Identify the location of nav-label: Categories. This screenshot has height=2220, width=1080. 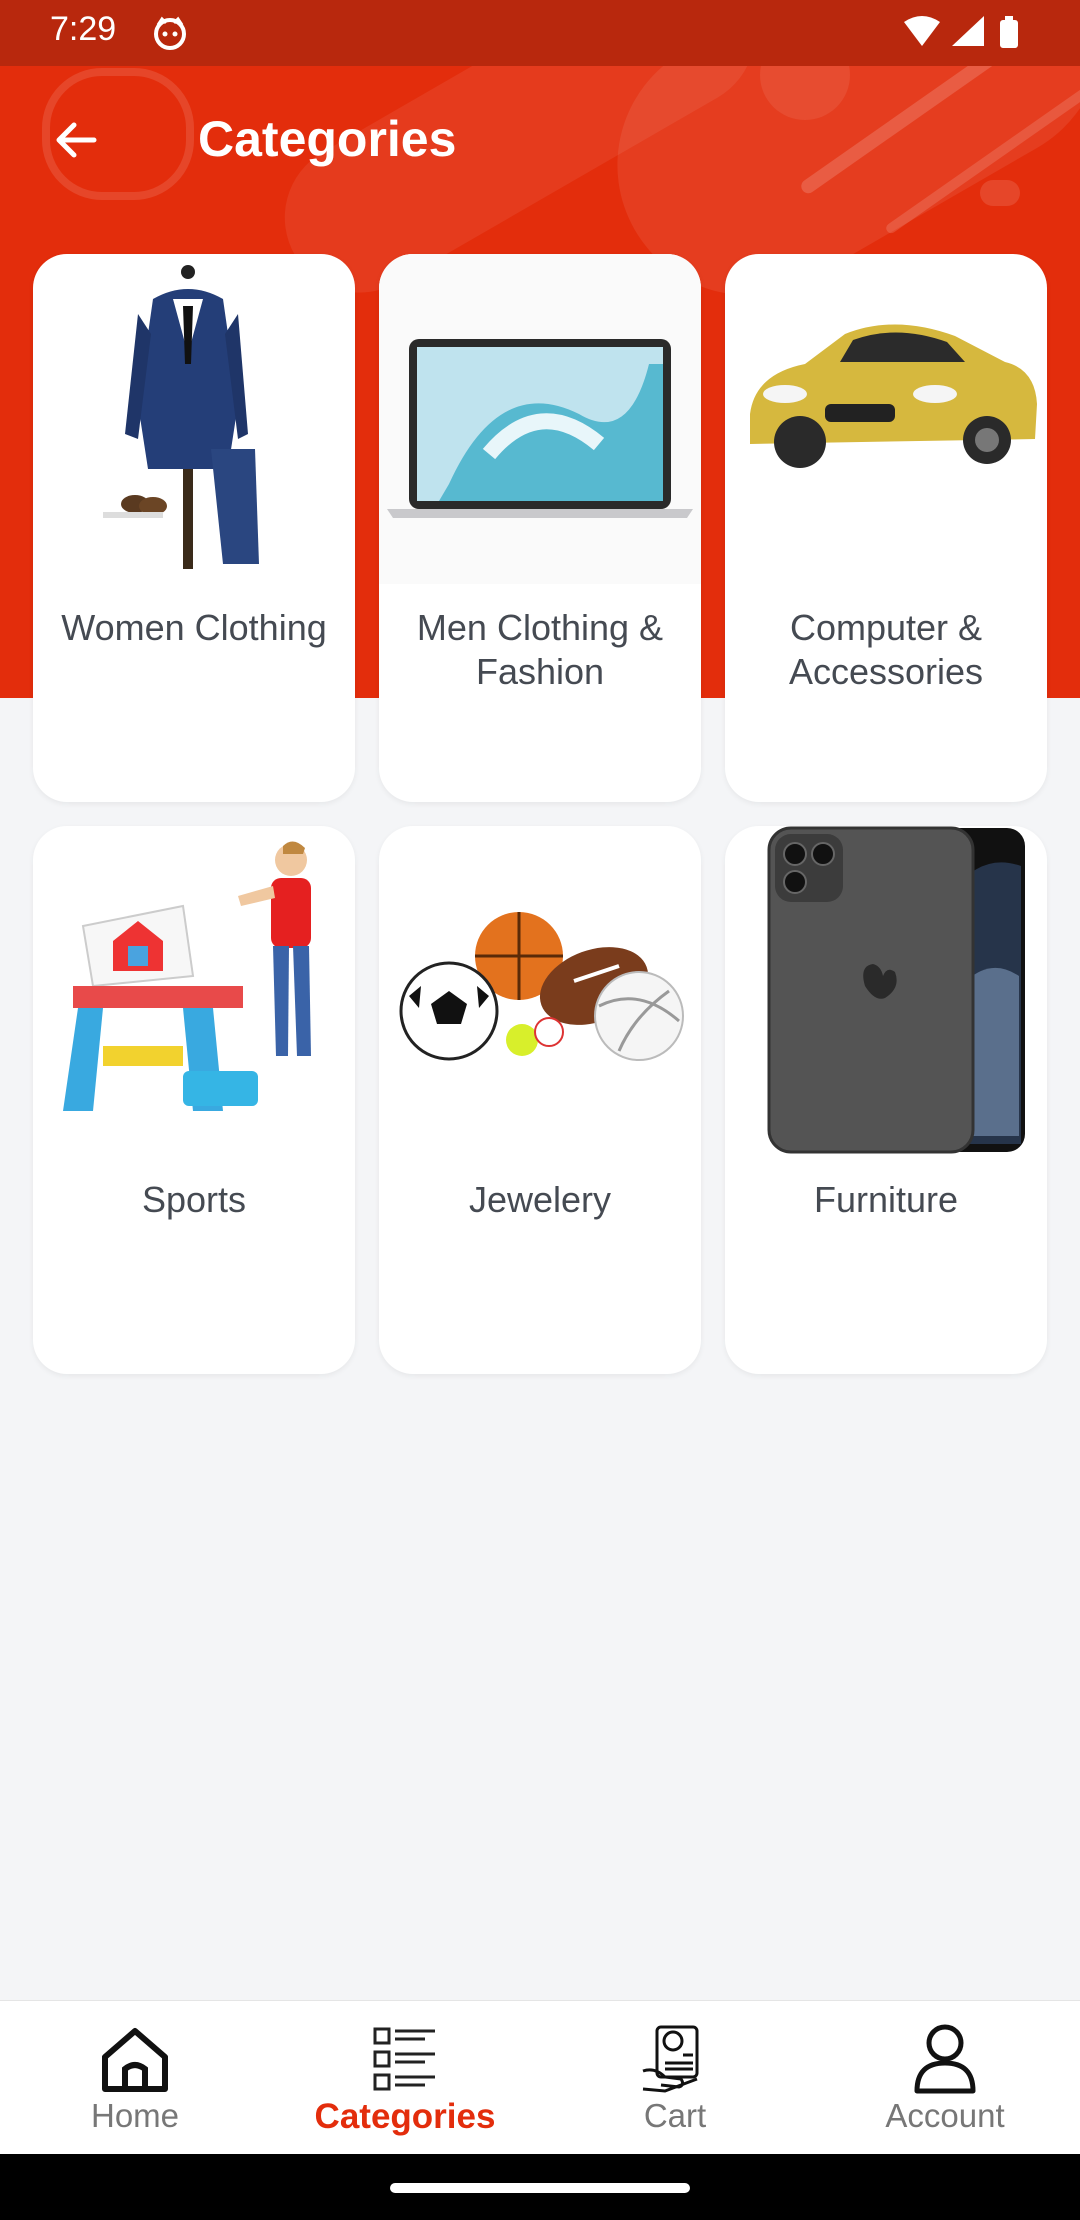
(405, 2116).